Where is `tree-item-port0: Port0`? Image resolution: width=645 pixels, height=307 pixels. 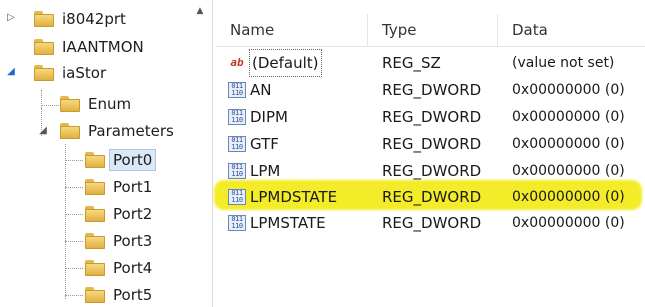 tree-item-port0: Port0 is located at coordinates (121, 160).